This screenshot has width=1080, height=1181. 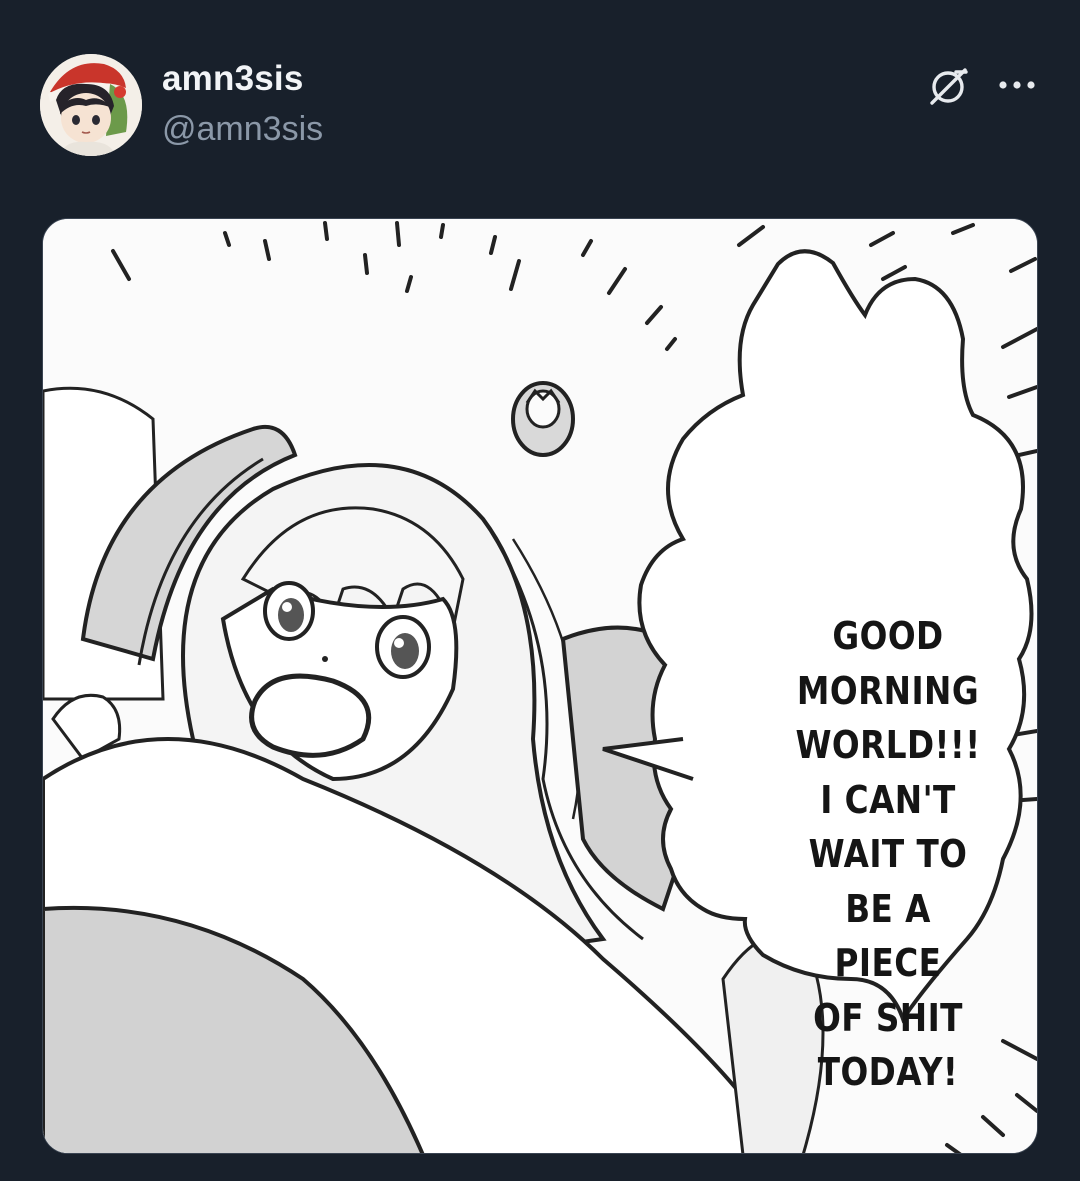 I want to click on speech-line: GOOD, so click(x=888, y=636).